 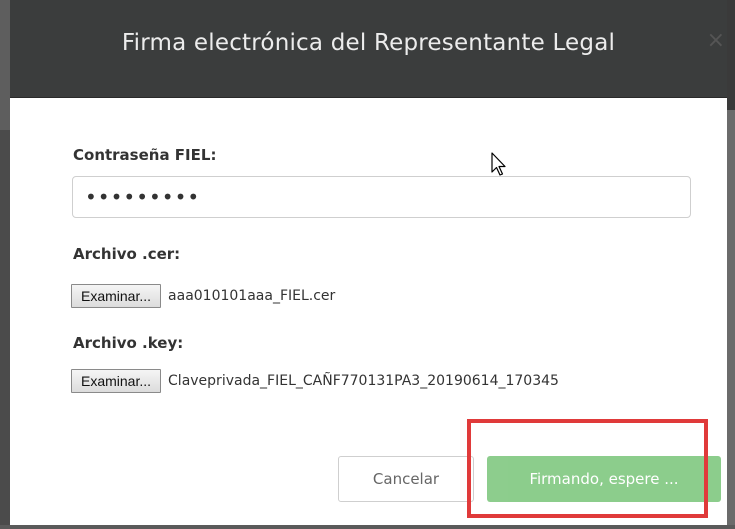 What do you see at coordinates (716, 40) in the screenshot?
I see `close-icon: ×` at bounding box center [716, 40].